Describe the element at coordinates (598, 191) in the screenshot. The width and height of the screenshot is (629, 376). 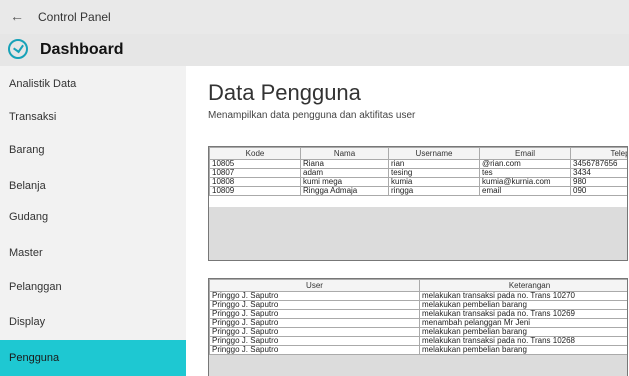
I see `cell-telepon: 090` at that location.